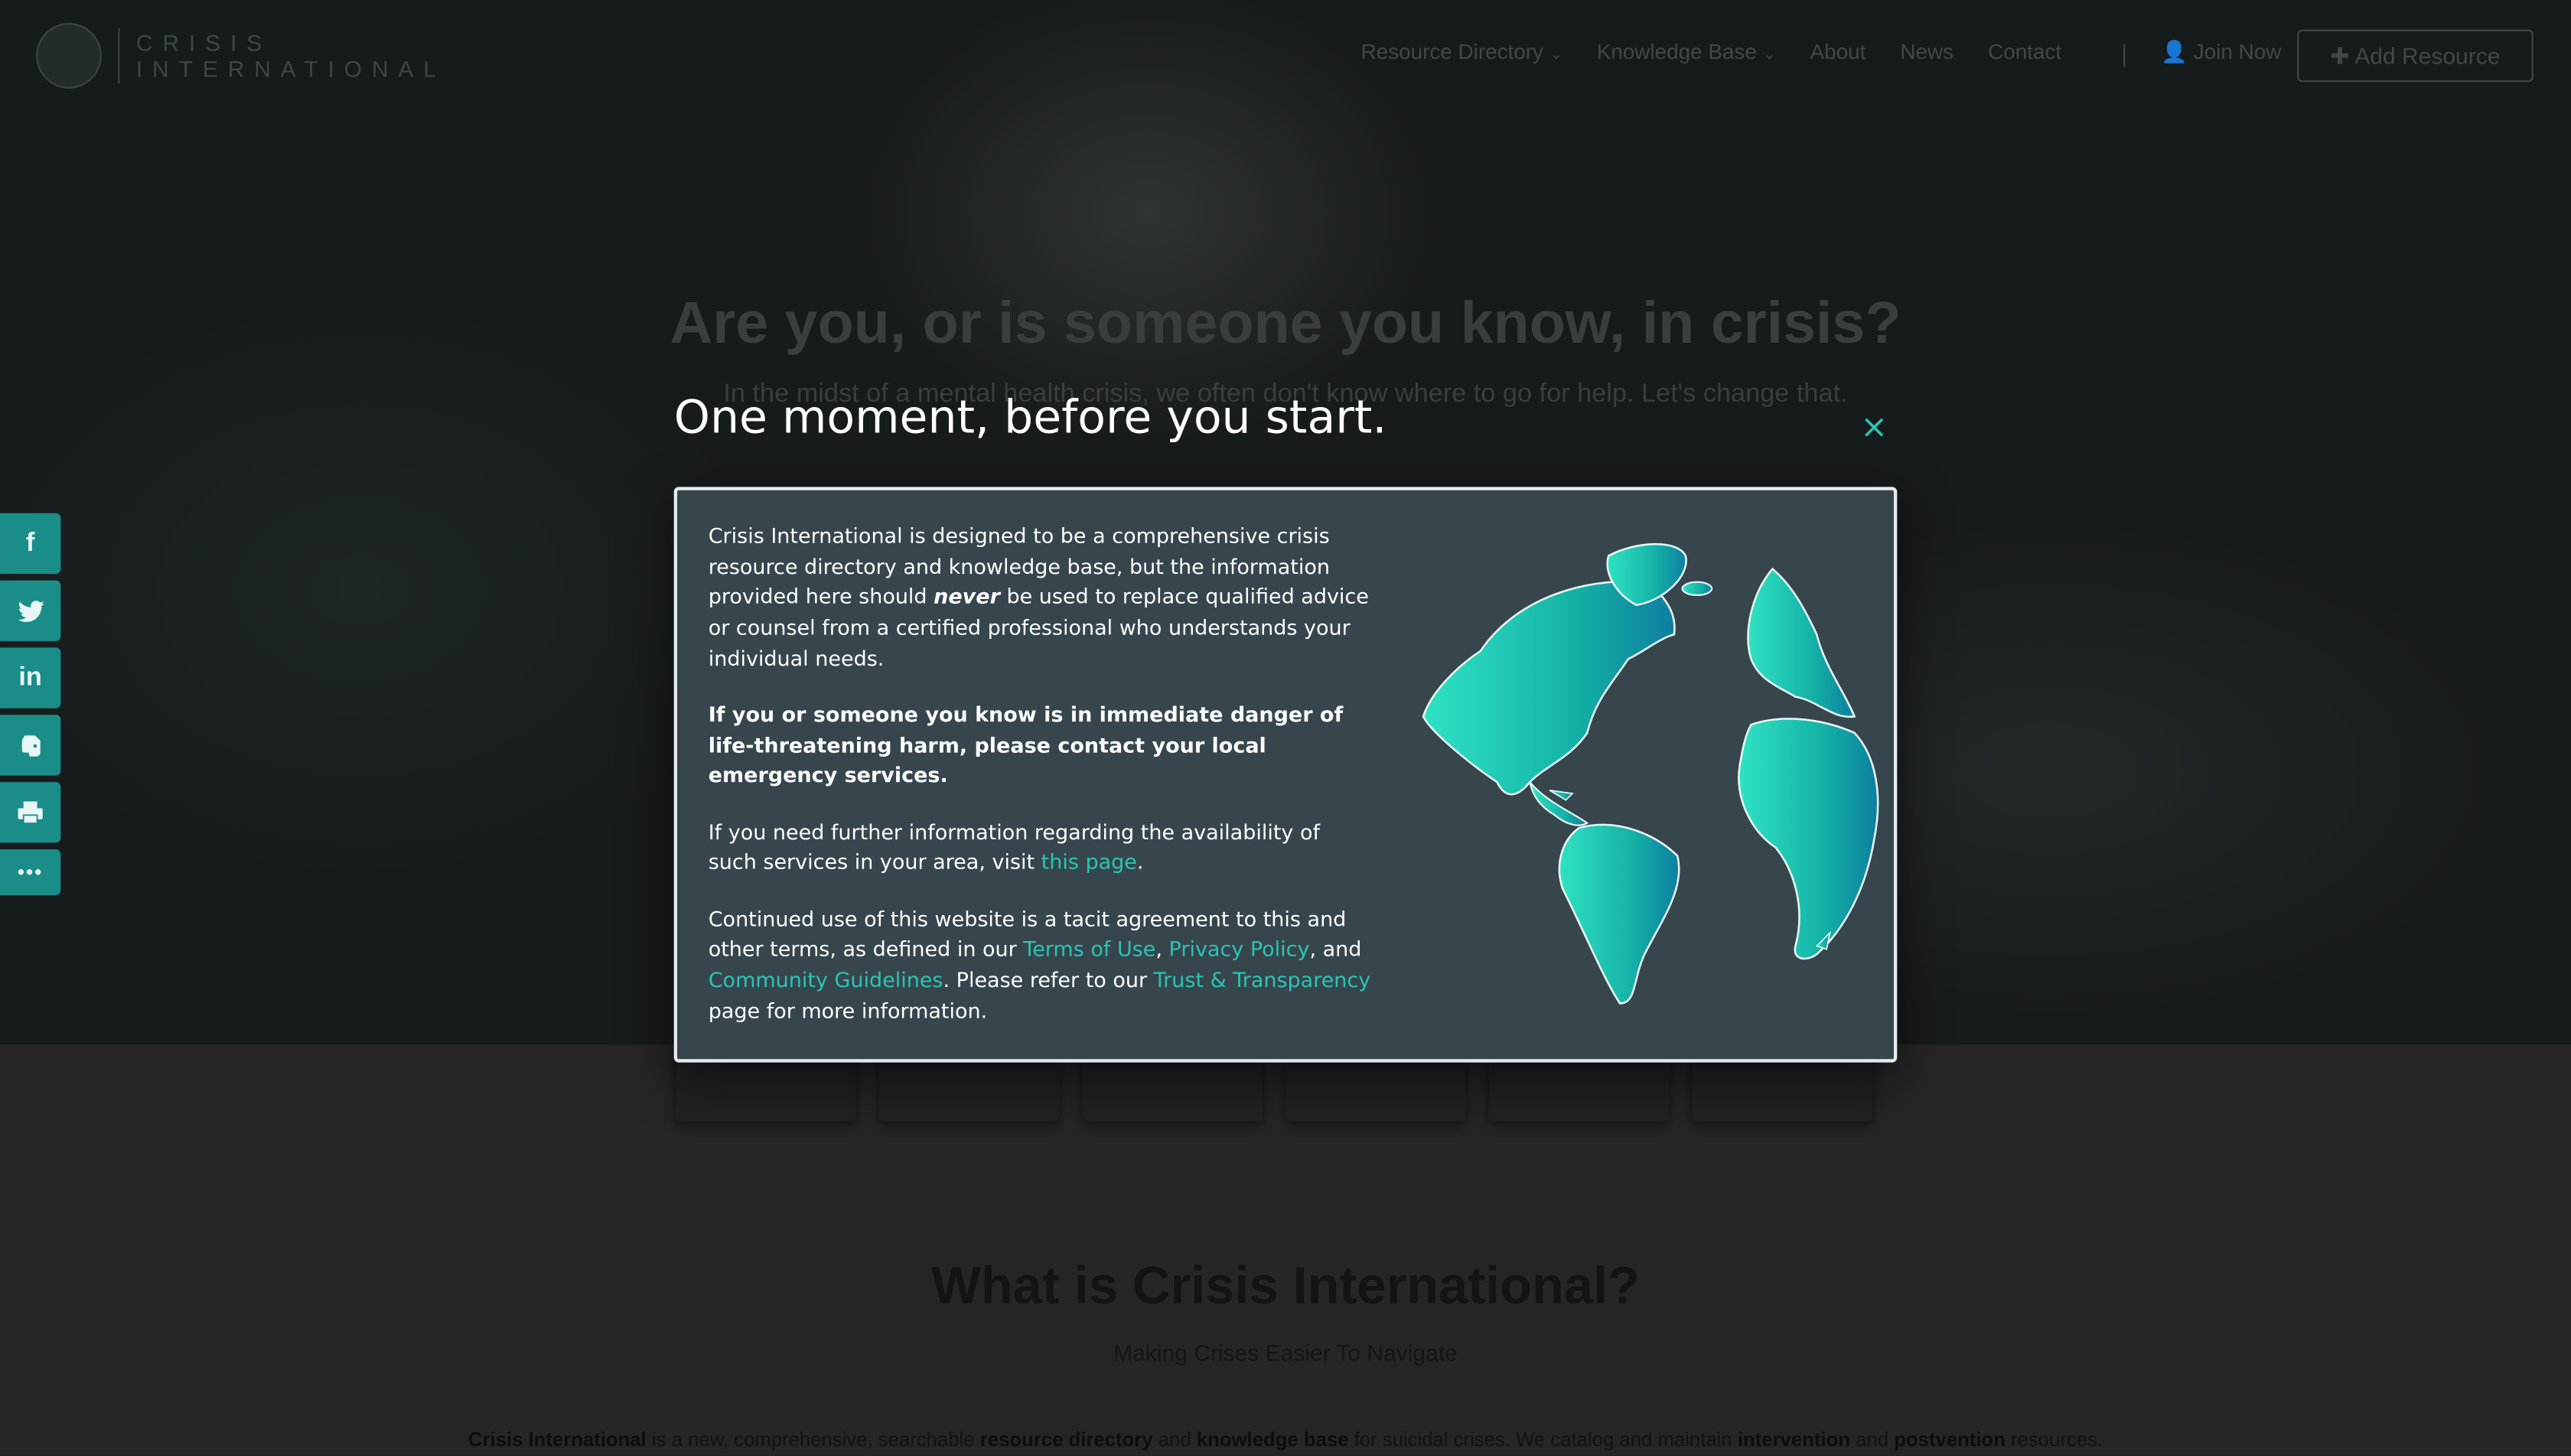 This screenshot has height=1456, width=2571. I want to click on evernote-icon, so click(30, 745).